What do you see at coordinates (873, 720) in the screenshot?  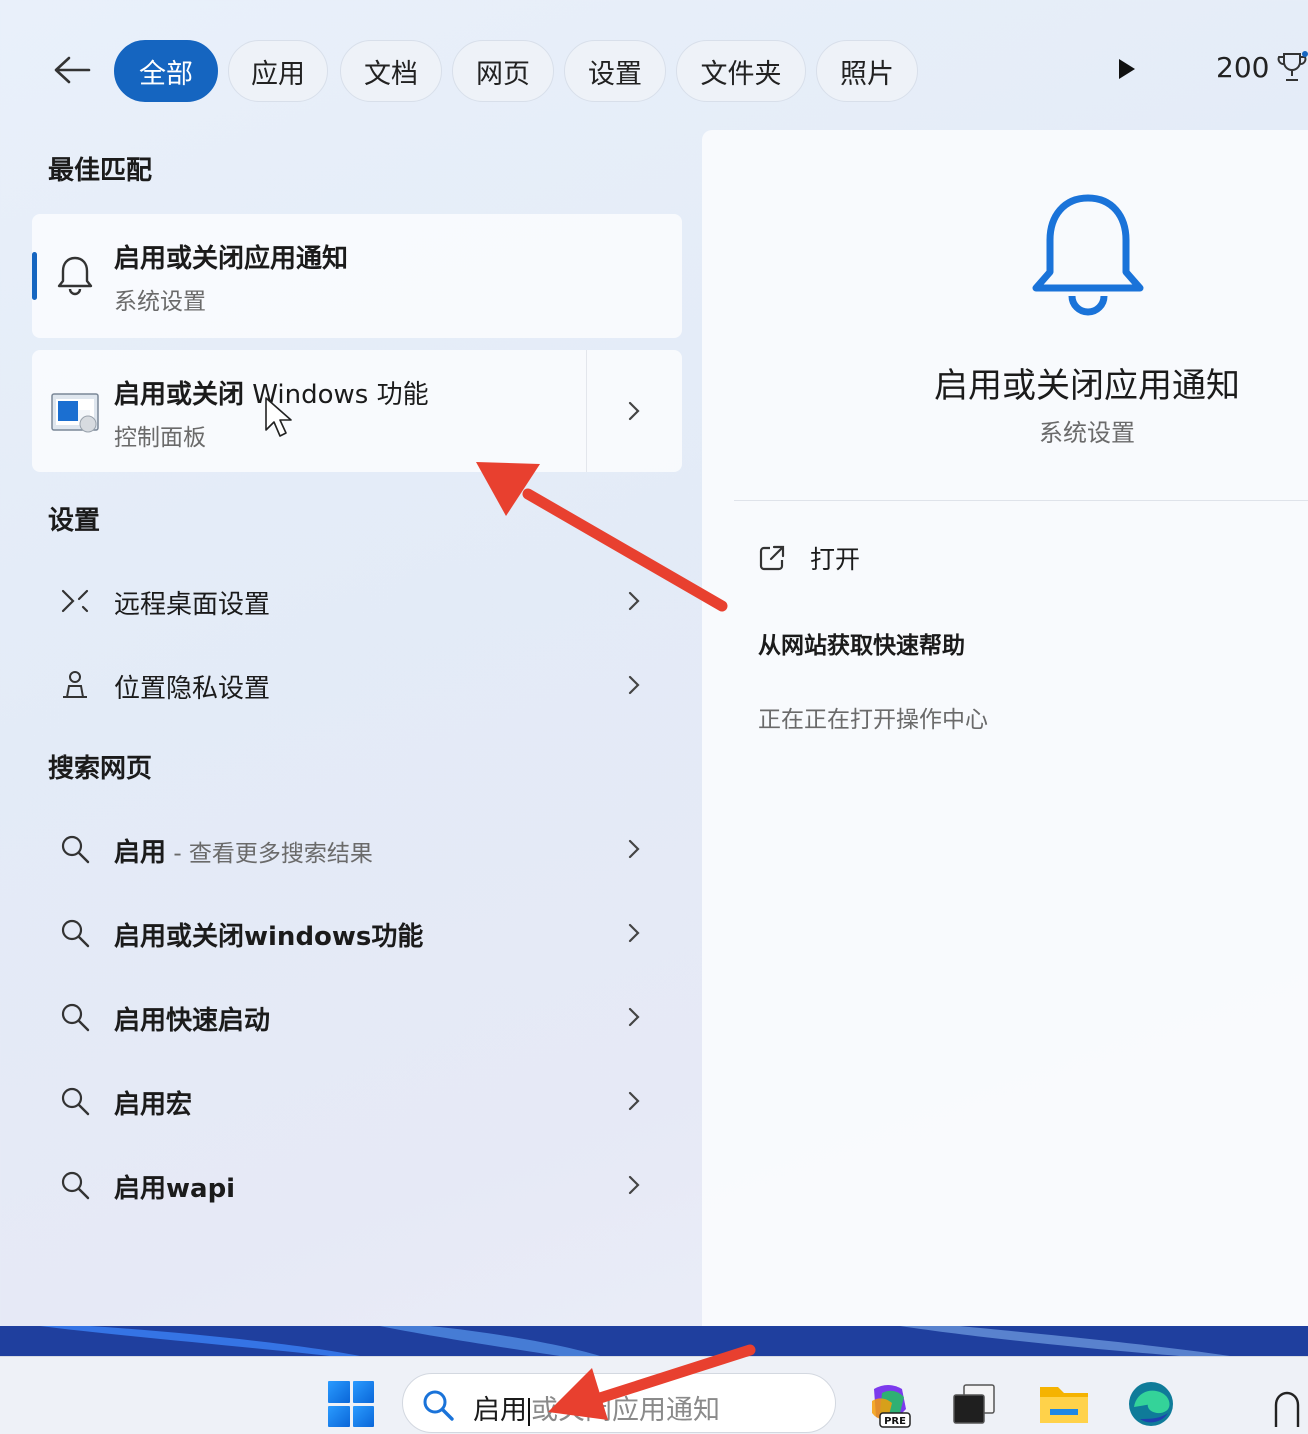 I see `help-status-text: 正在正在打开操作中心` at bounding box center [873, 720].